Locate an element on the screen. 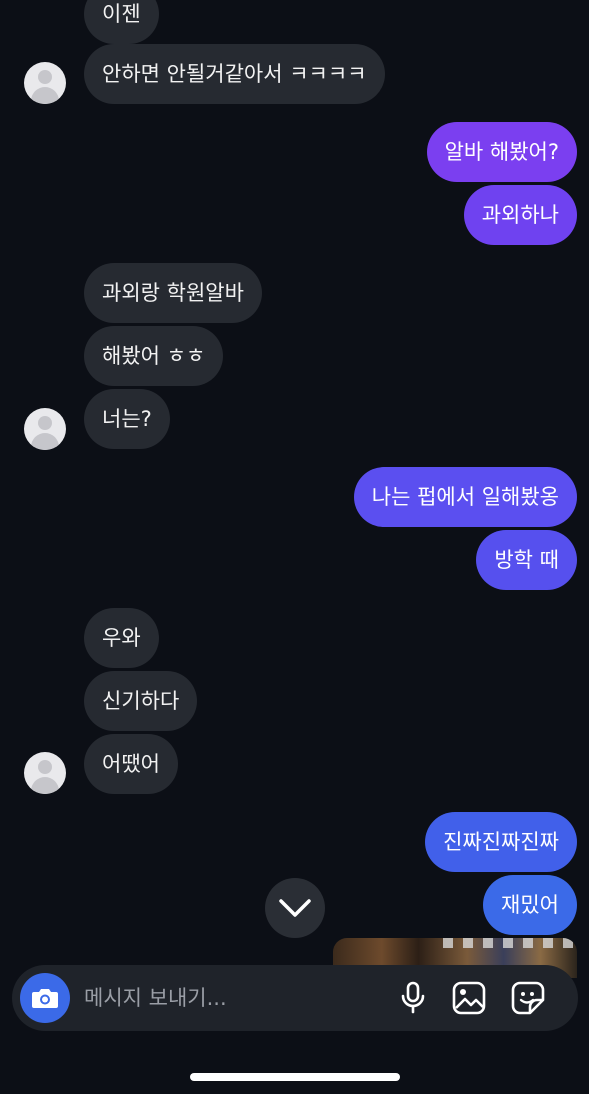 This screenshot has width=589, height=1094. sticker-icon is located at coordinates (528, 998).